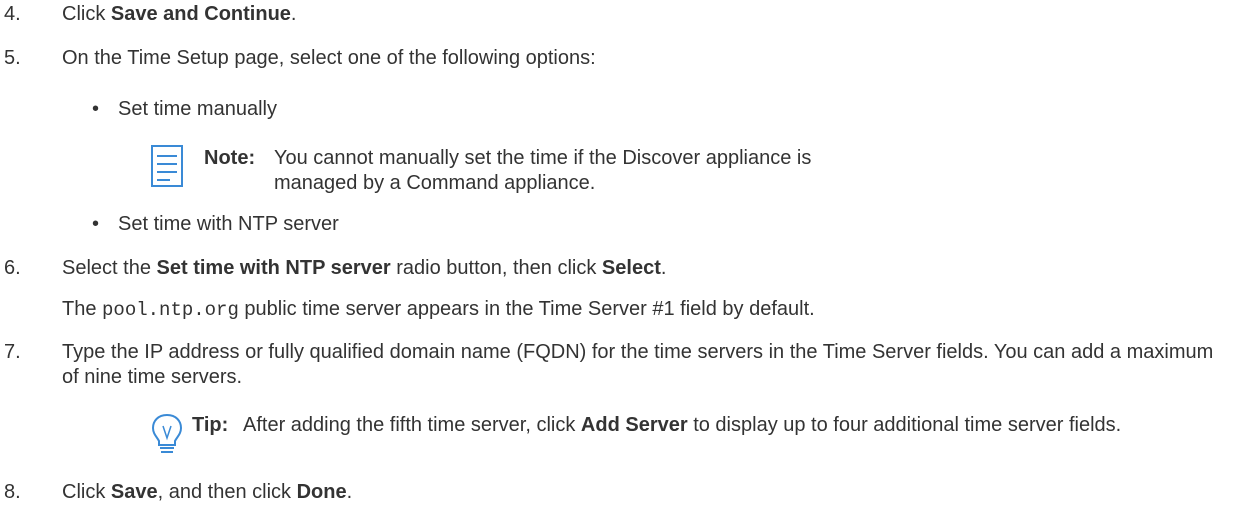  I want to click on save-label: Save, so click(134, 492).